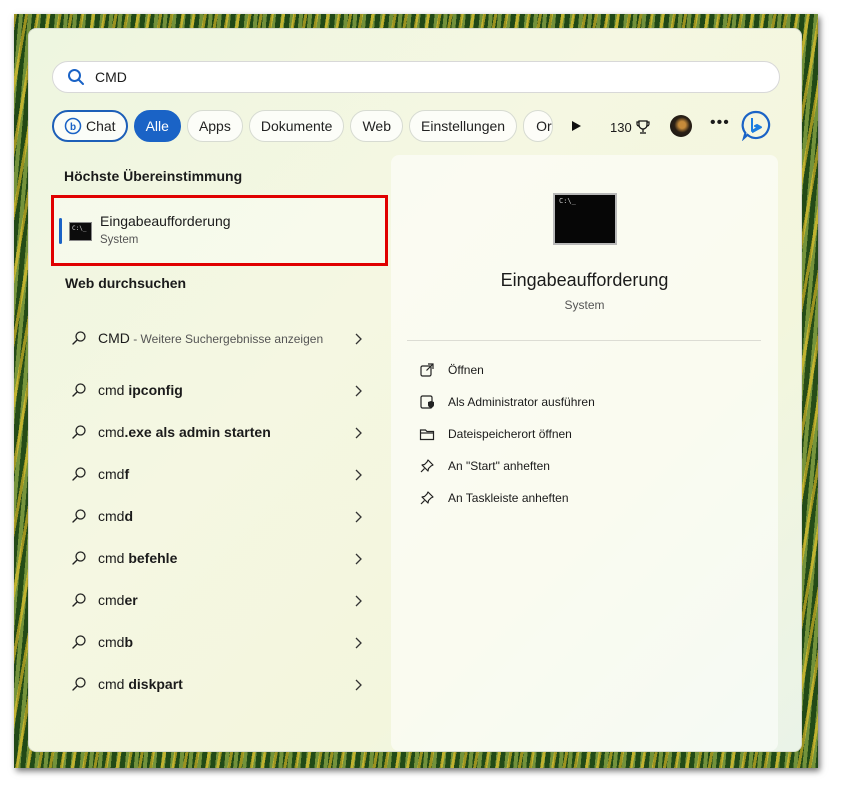 Image resolution: width=842 pixels, height=792 pixels. Describe the element at coordinates (215, 516) in the screenshot. I see `web-search-item-text: cmdd` at that location.